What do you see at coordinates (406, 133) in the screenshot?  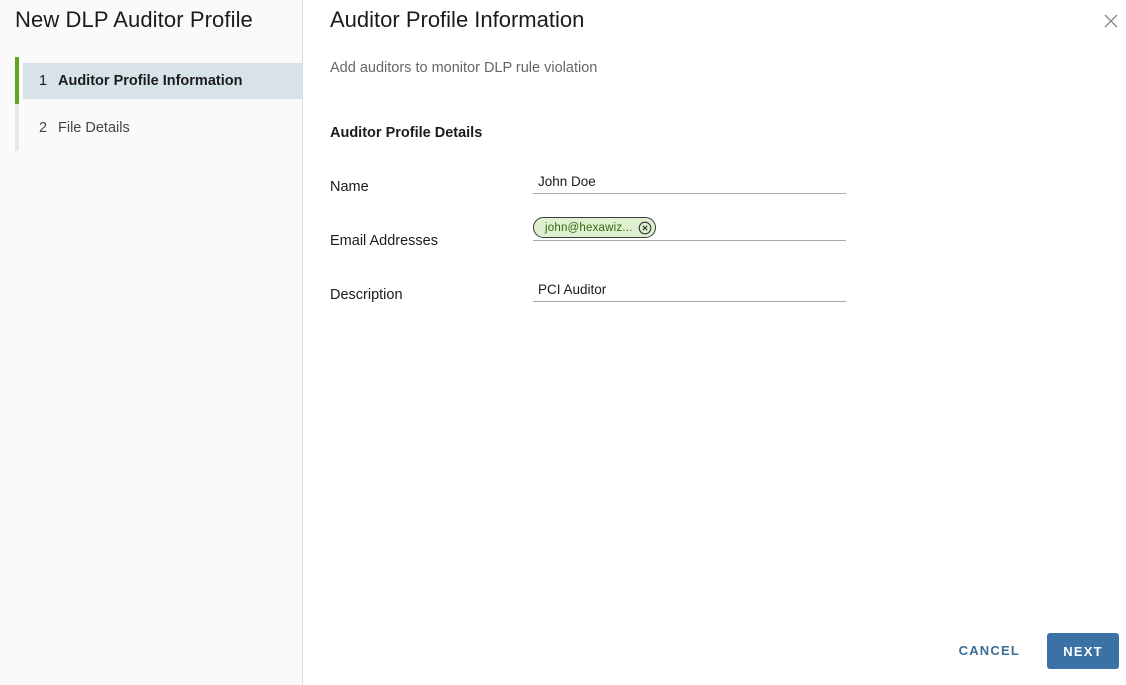 I see `section-title: Auditor Profile Details` at bounding box center [406, 133].